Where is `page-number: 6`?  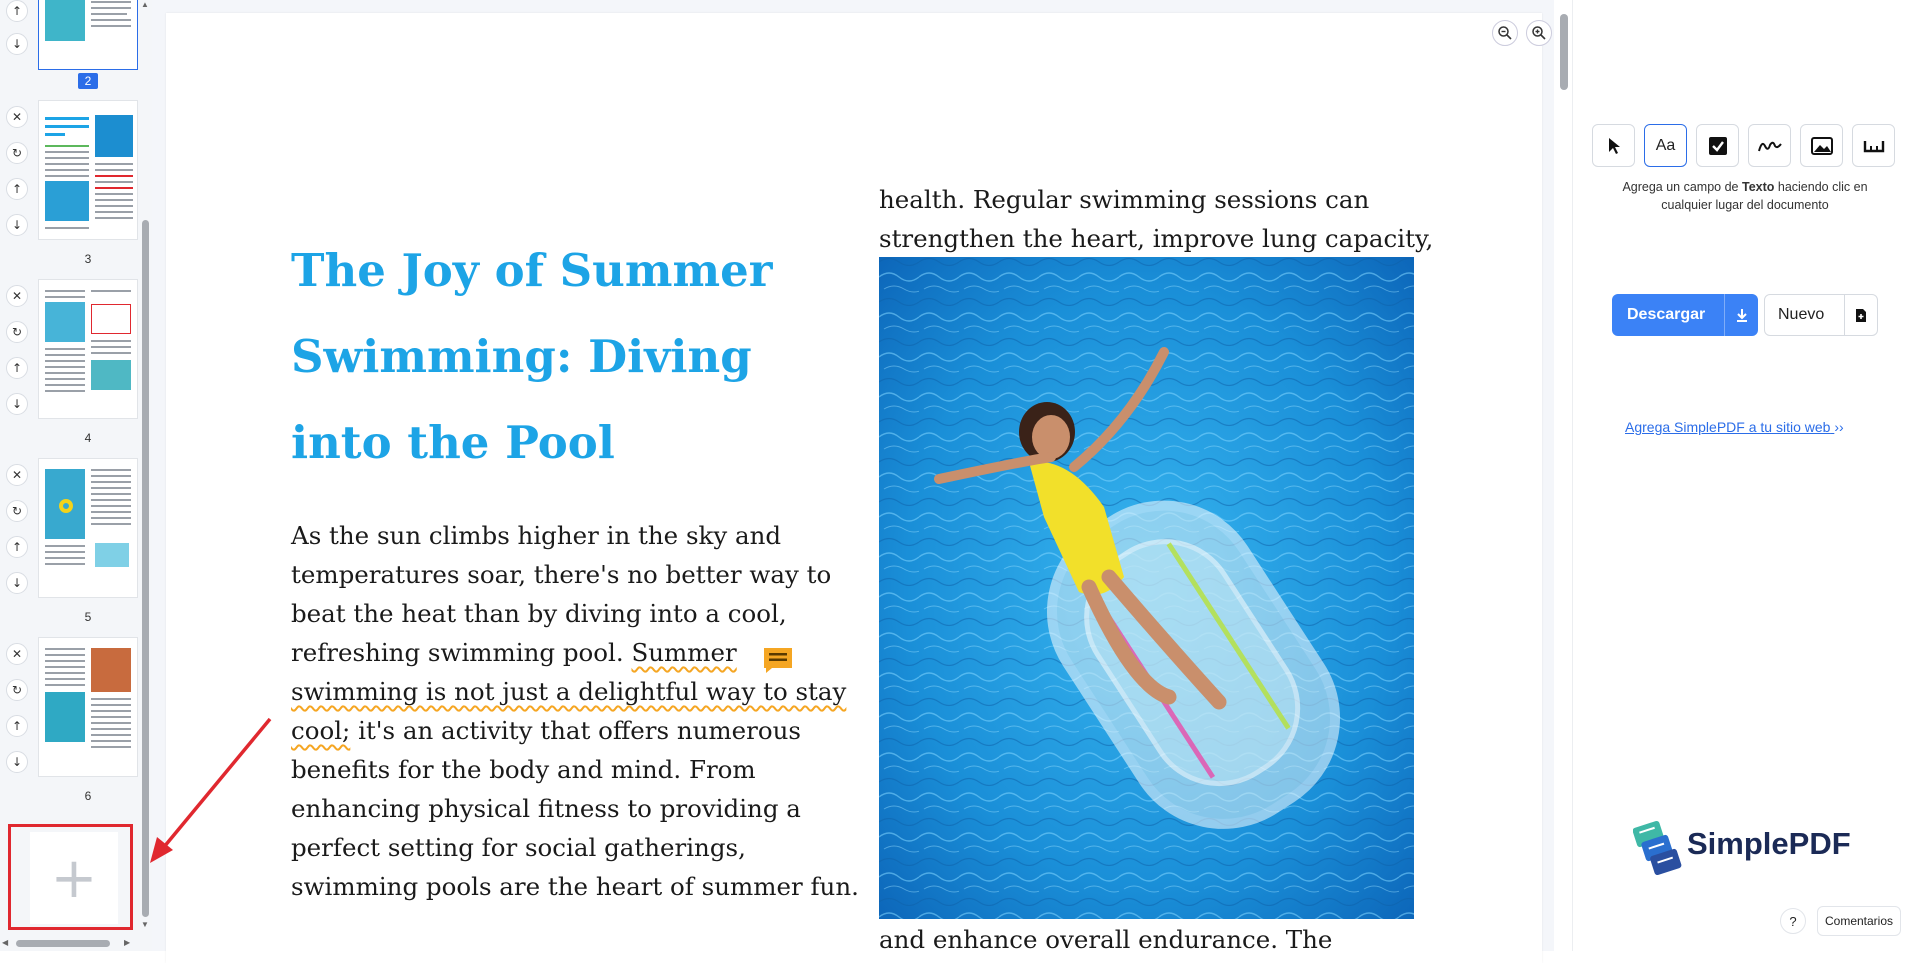 page-number: 6 is located at coordinates (88, 796).